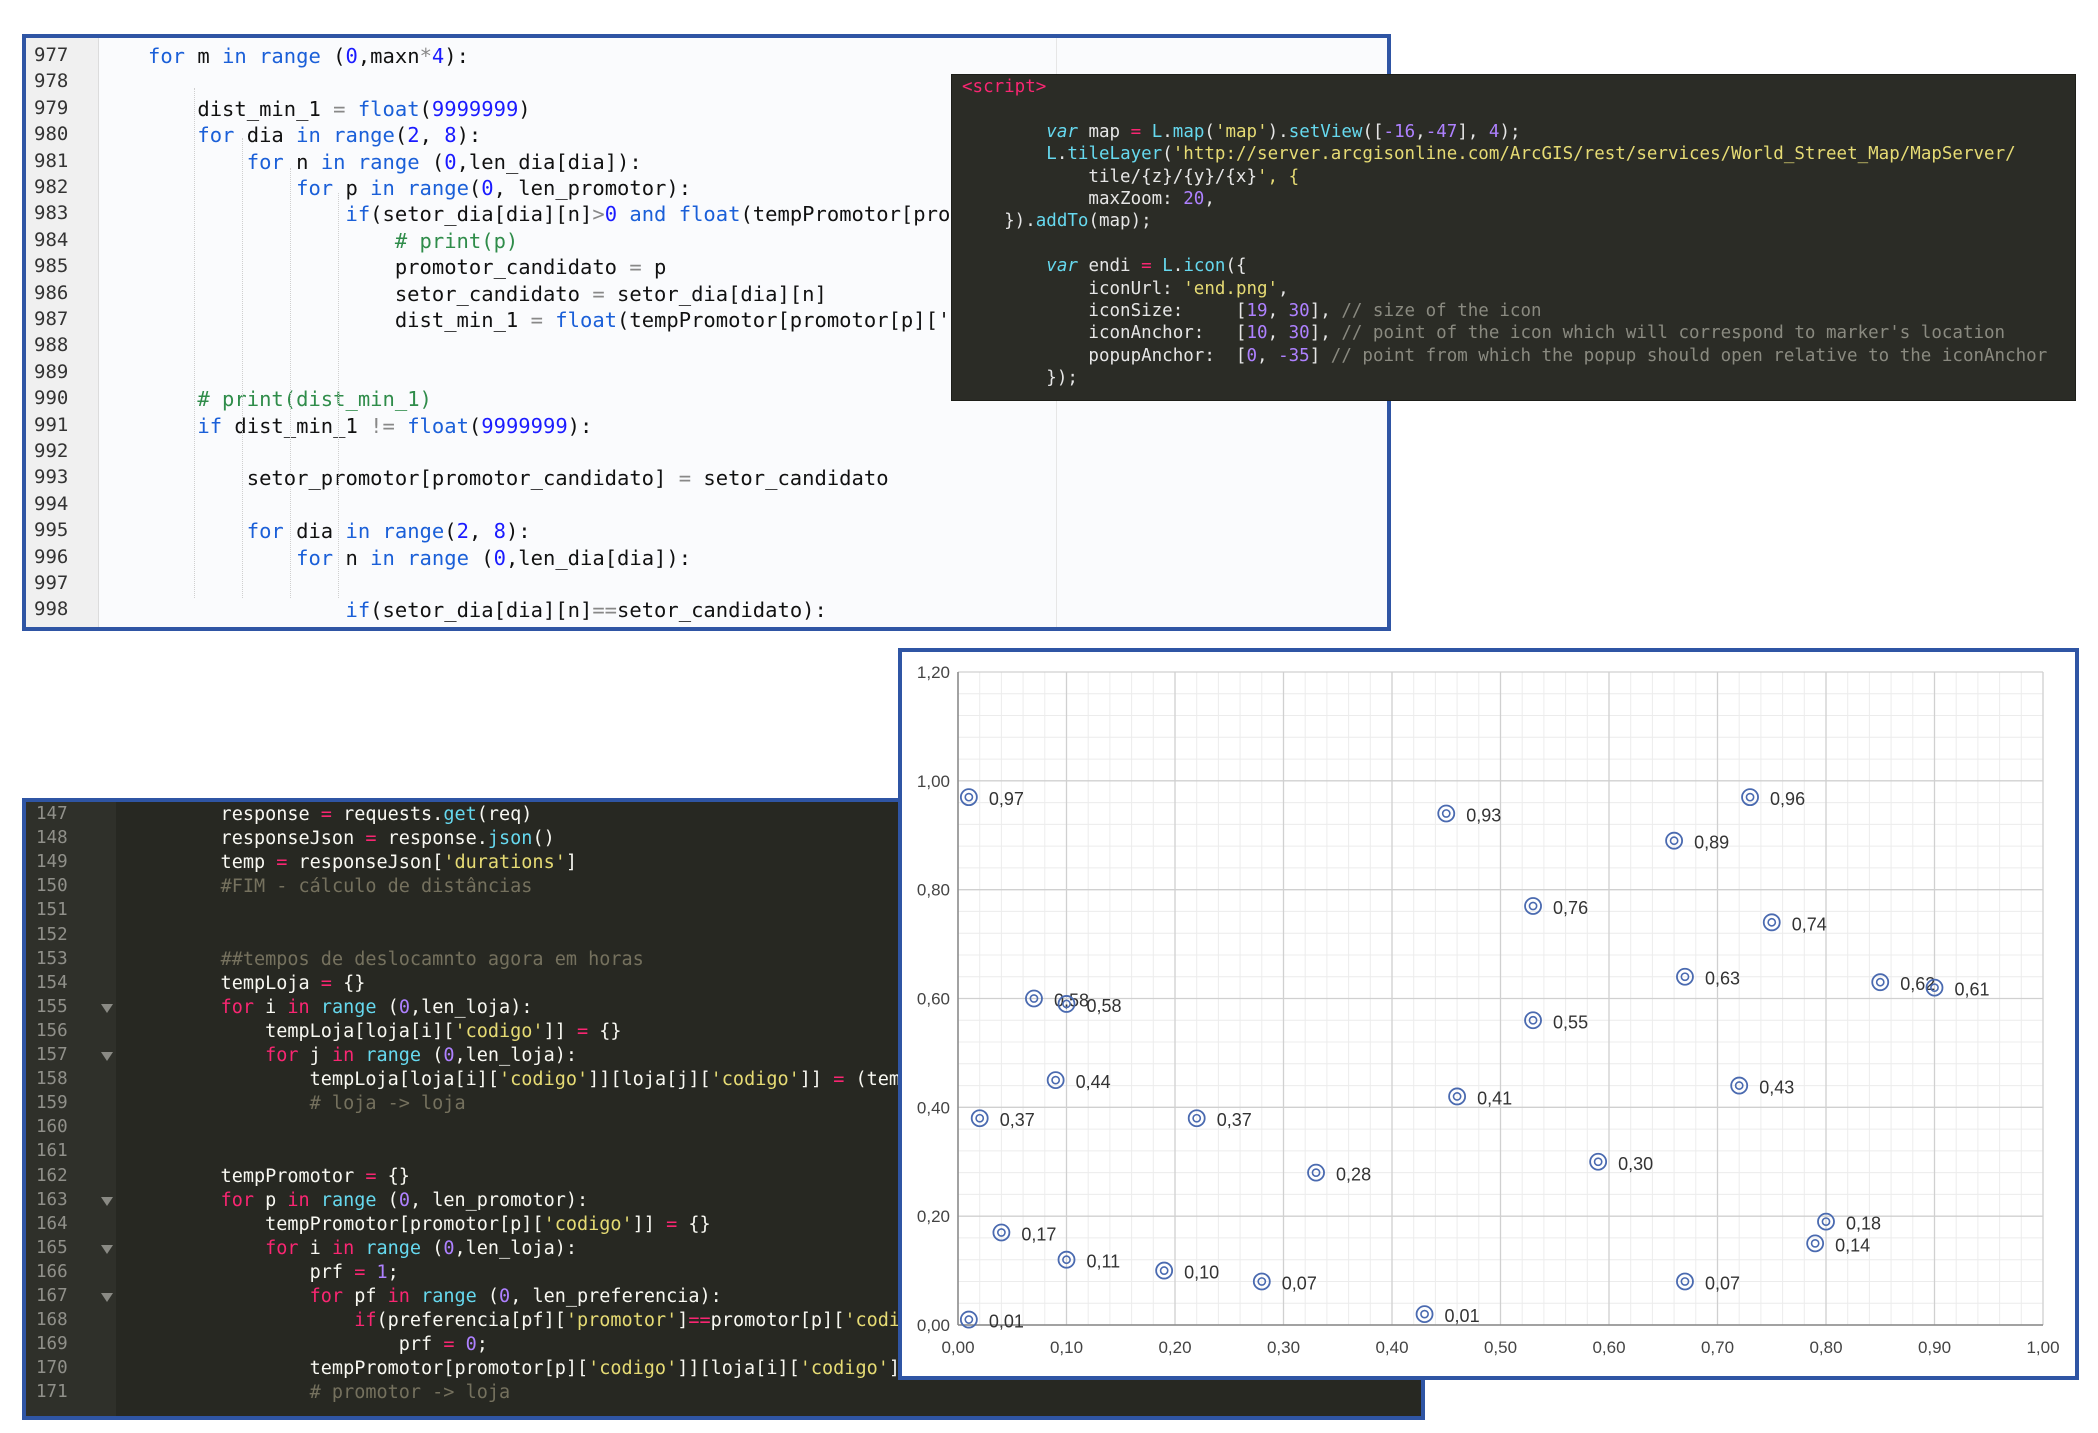  What do you see at coordinates (1057, 221) in the screenshot?
I see `code-line: }).addTo(map);` at bounding box center [1057, 221].